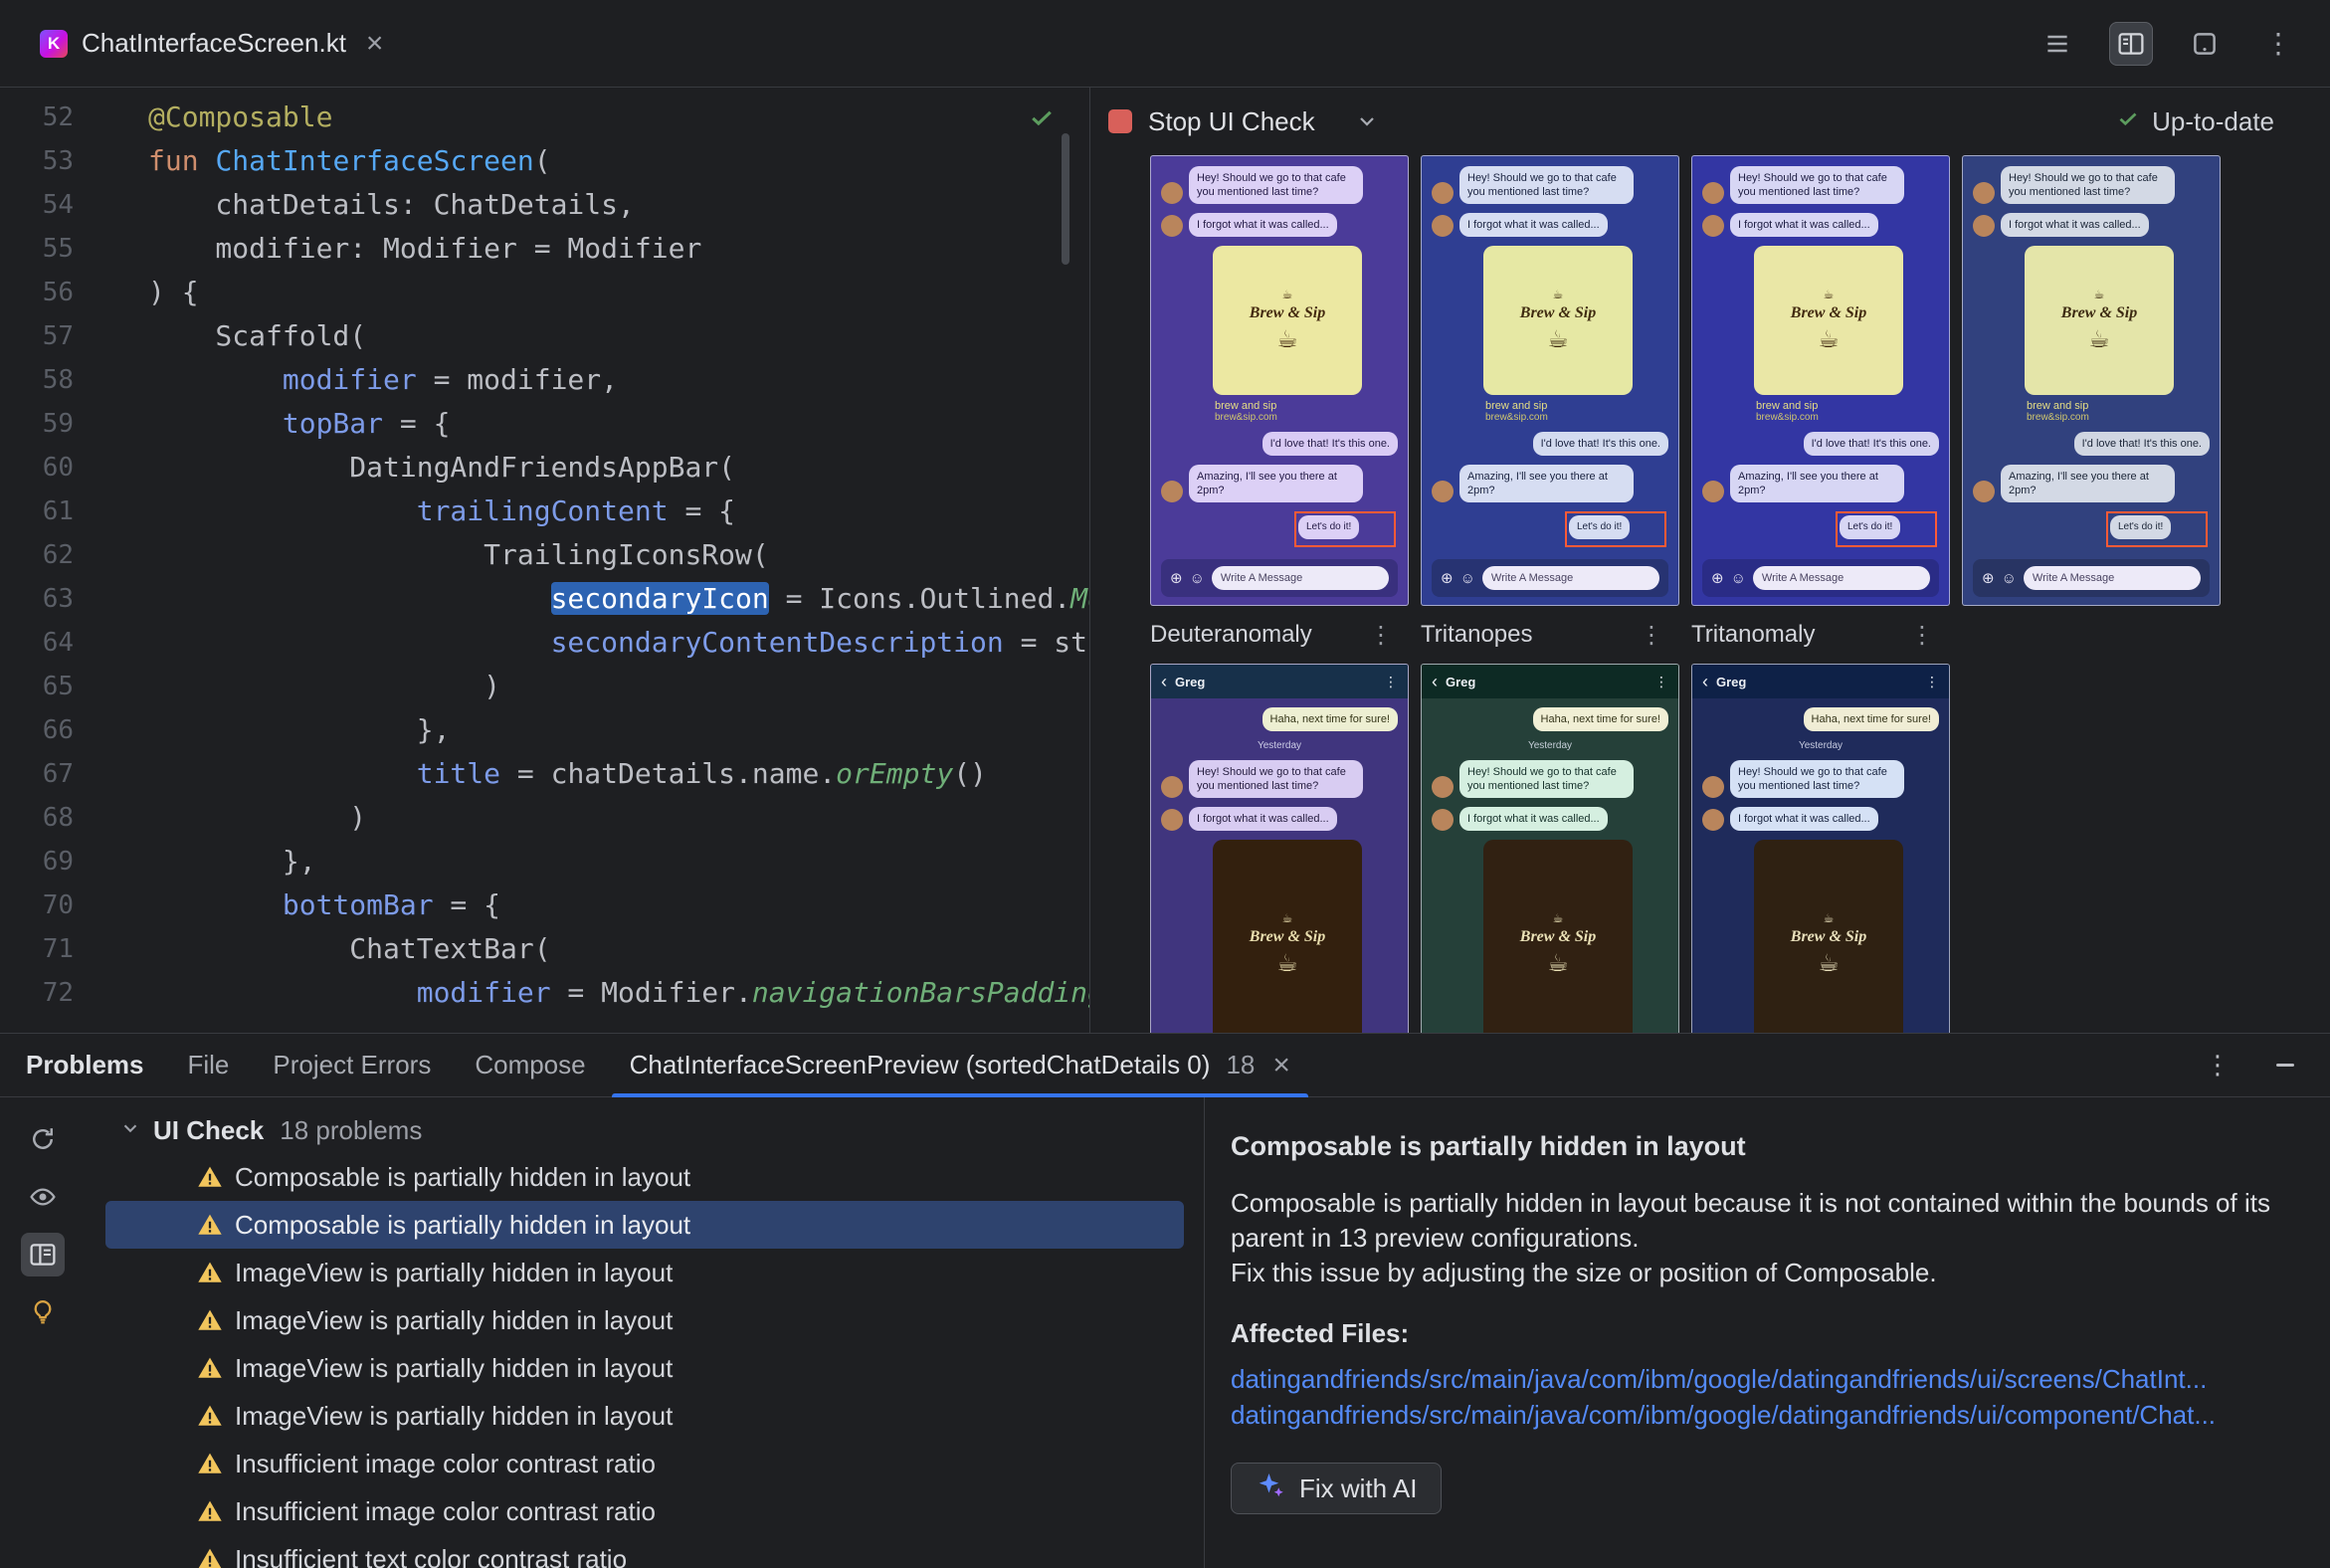  I want to click on problem-text: Composable is partially hidden in layout, so click(463, 1176).